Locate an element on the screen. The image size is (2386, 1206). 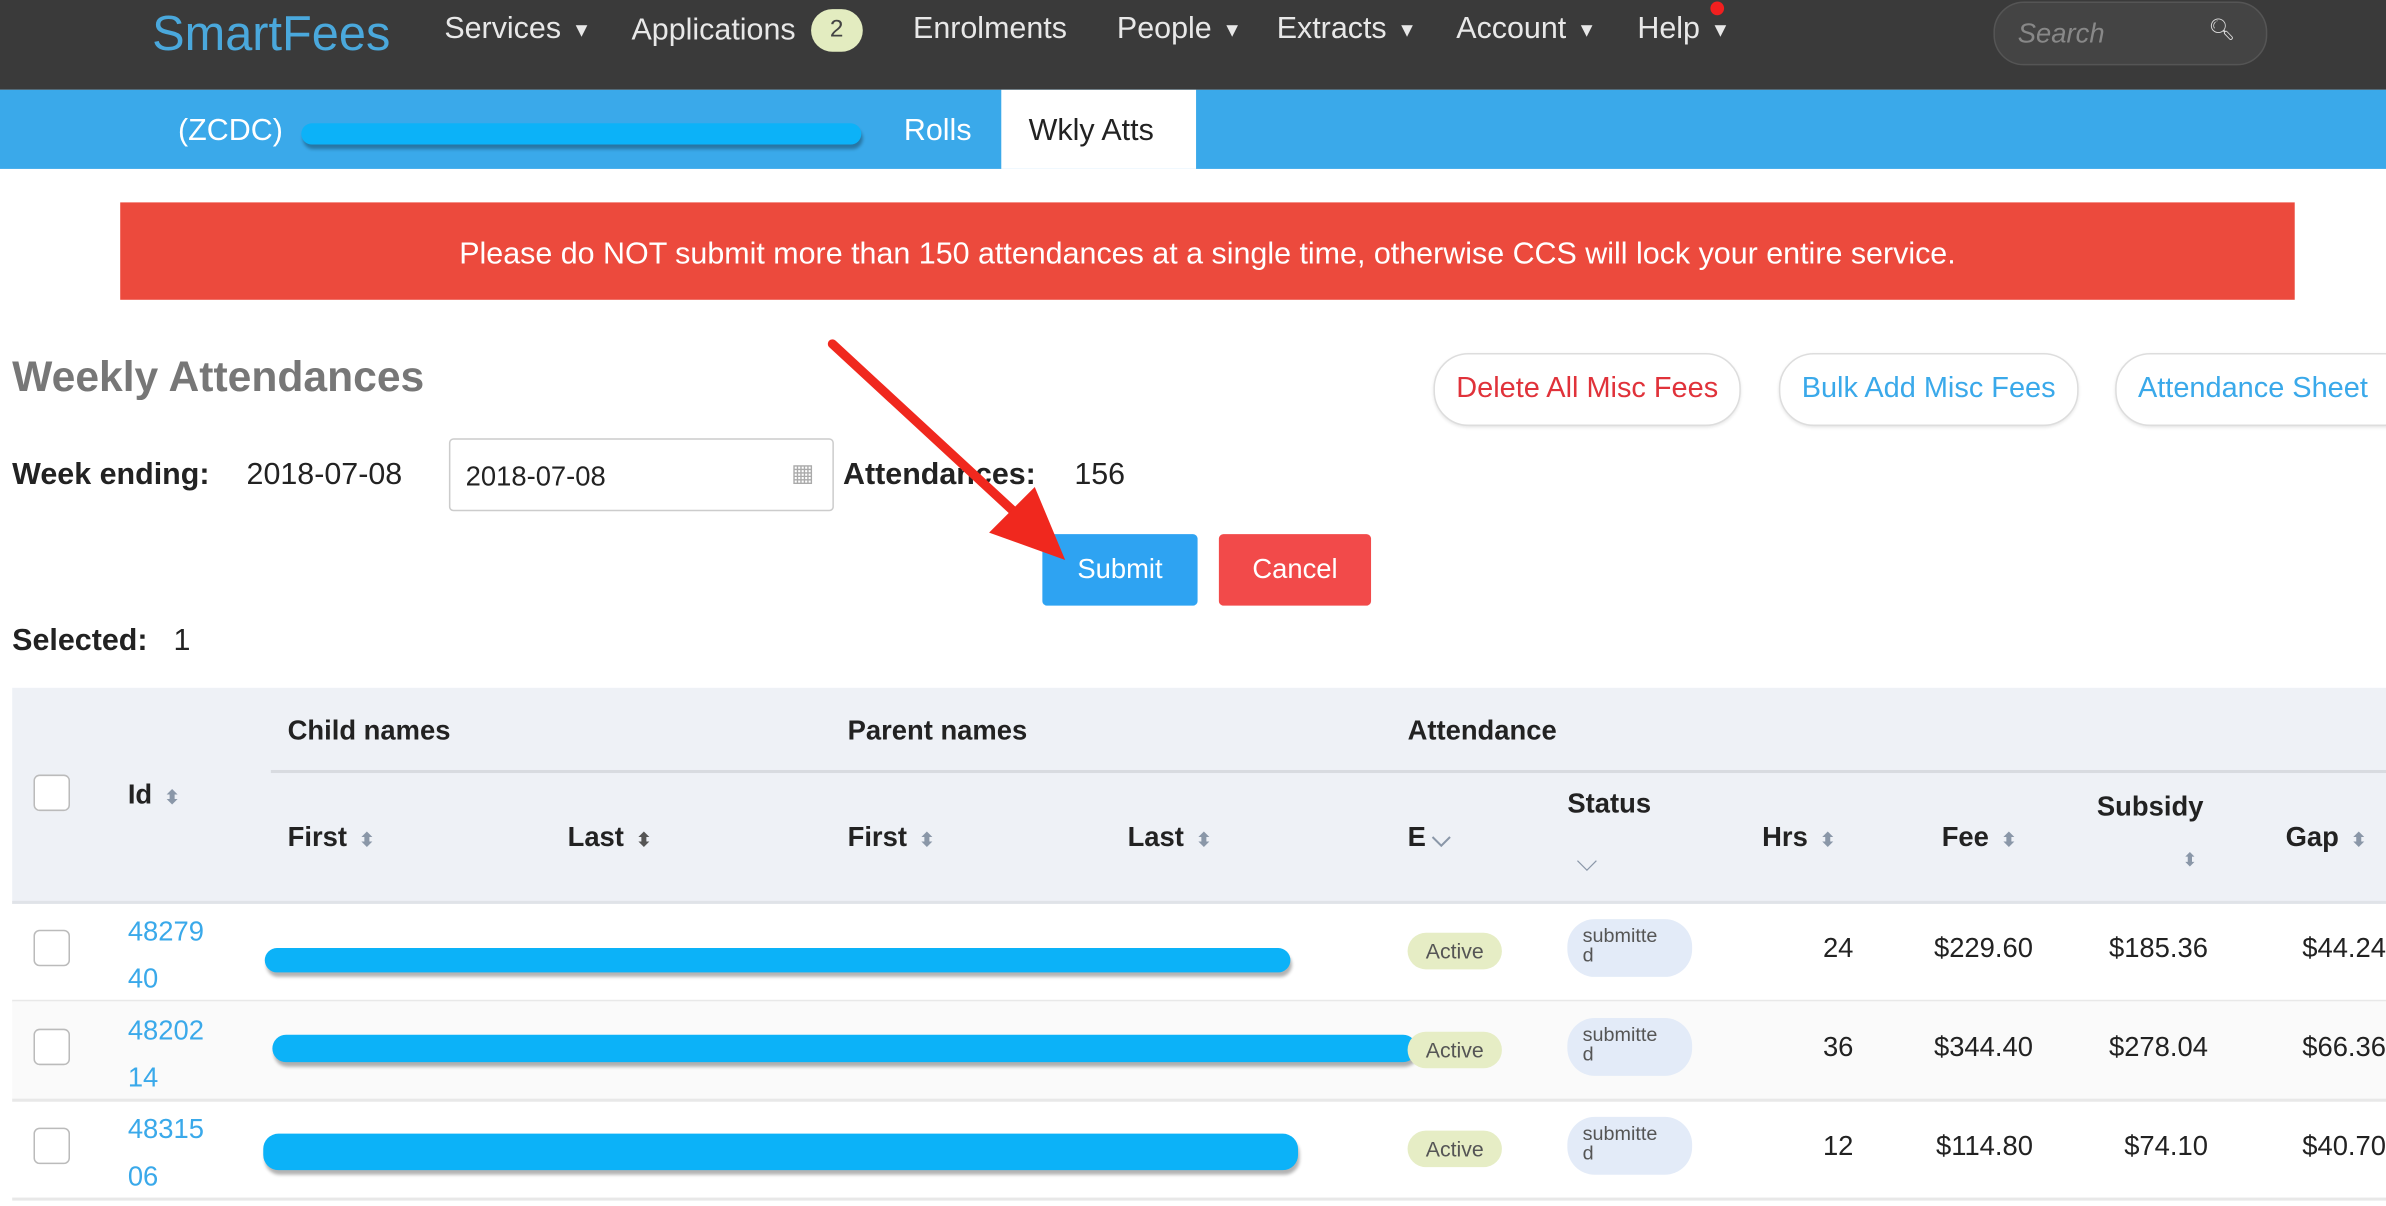
page-title: Weekly Attendances is located at coordinates (218, 377).